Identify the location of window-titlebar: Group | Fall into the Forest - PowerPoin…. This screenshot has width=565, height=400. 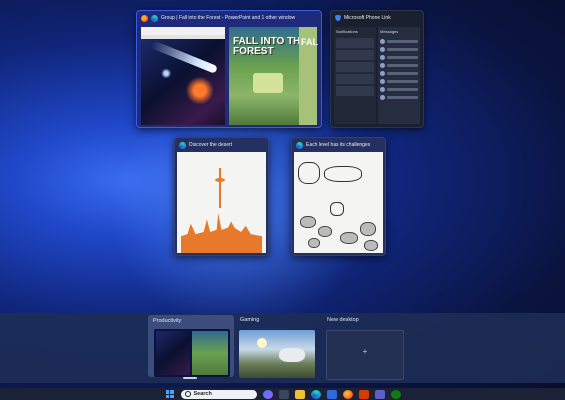
(229, 18).